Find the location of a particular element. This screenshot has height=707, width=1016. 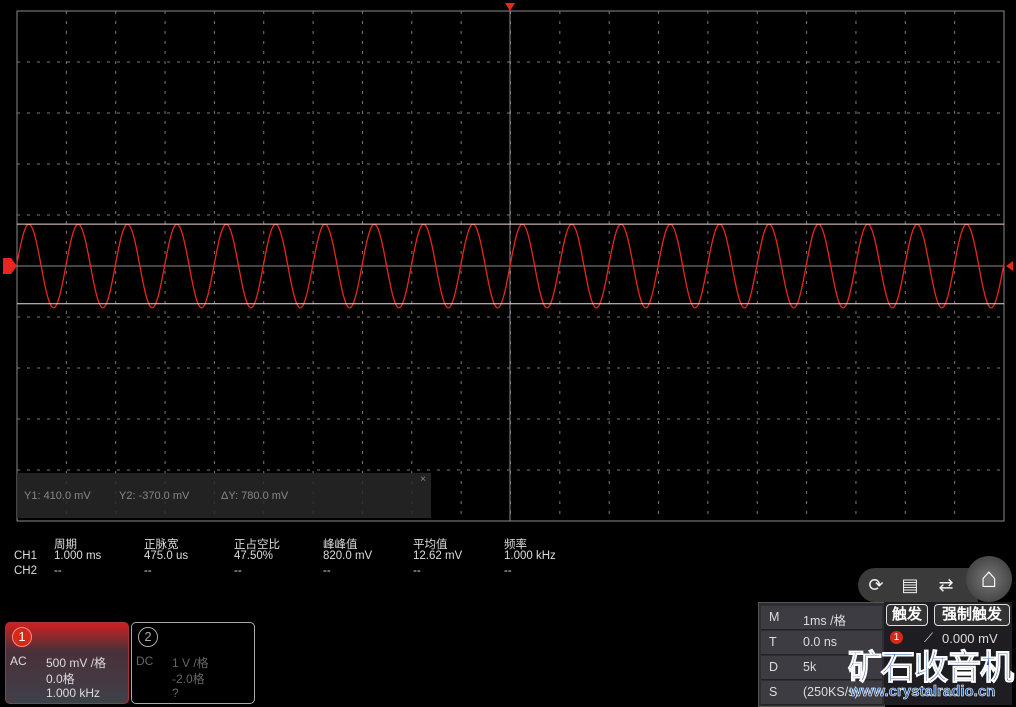

measurement-value: 1.000 kHz is located at coordinates (530, 556).